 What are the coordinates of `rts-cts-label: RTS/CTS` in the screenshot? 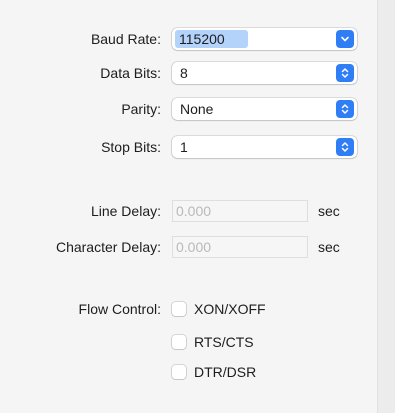 It's located at (224, 342).